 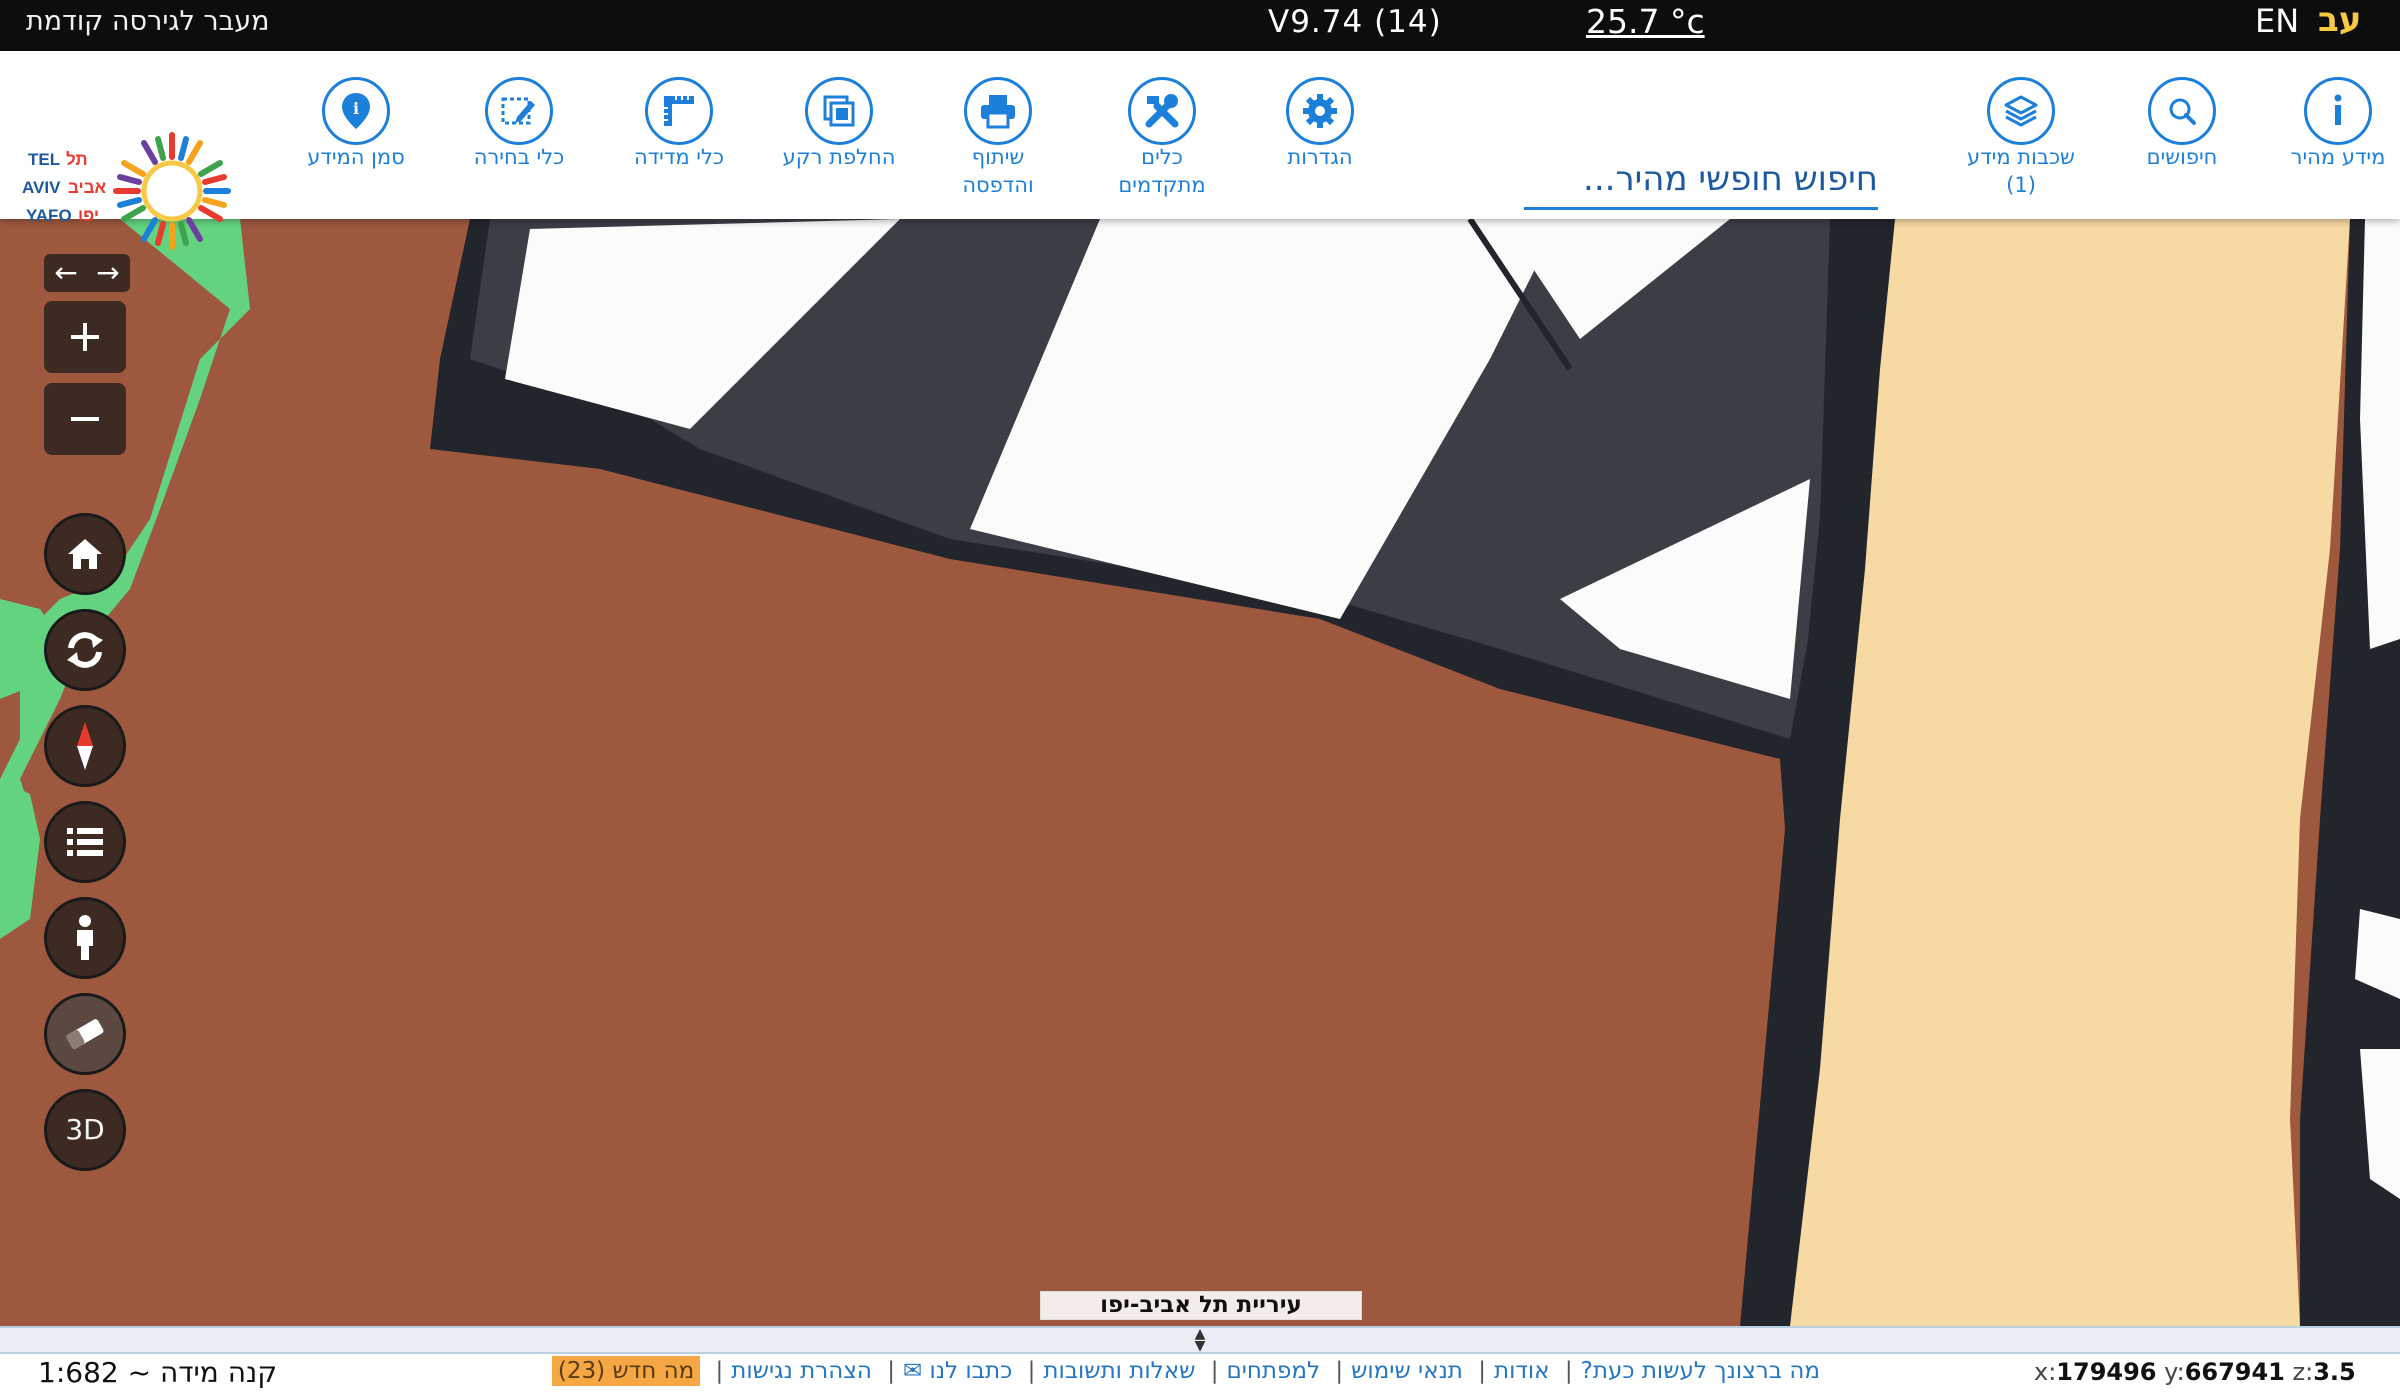 I want to click on logo-aviv-he: אביב, so click(x=87, y=187).